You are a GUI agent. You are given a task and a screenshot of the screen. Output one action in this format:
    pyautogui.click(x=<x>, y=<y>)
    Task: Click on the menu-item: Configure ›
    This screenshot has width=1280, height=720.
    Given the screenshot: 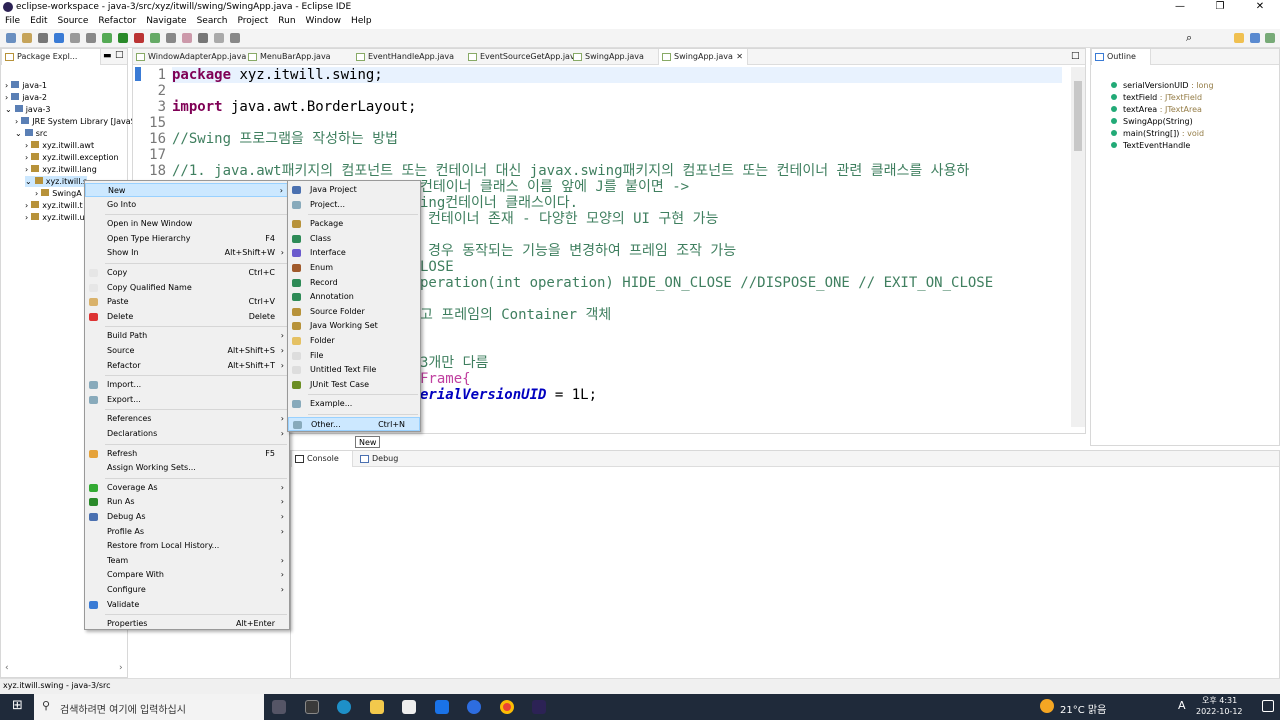 What is the action you would take?
    pyautogui.click(x=187, y=590)
    